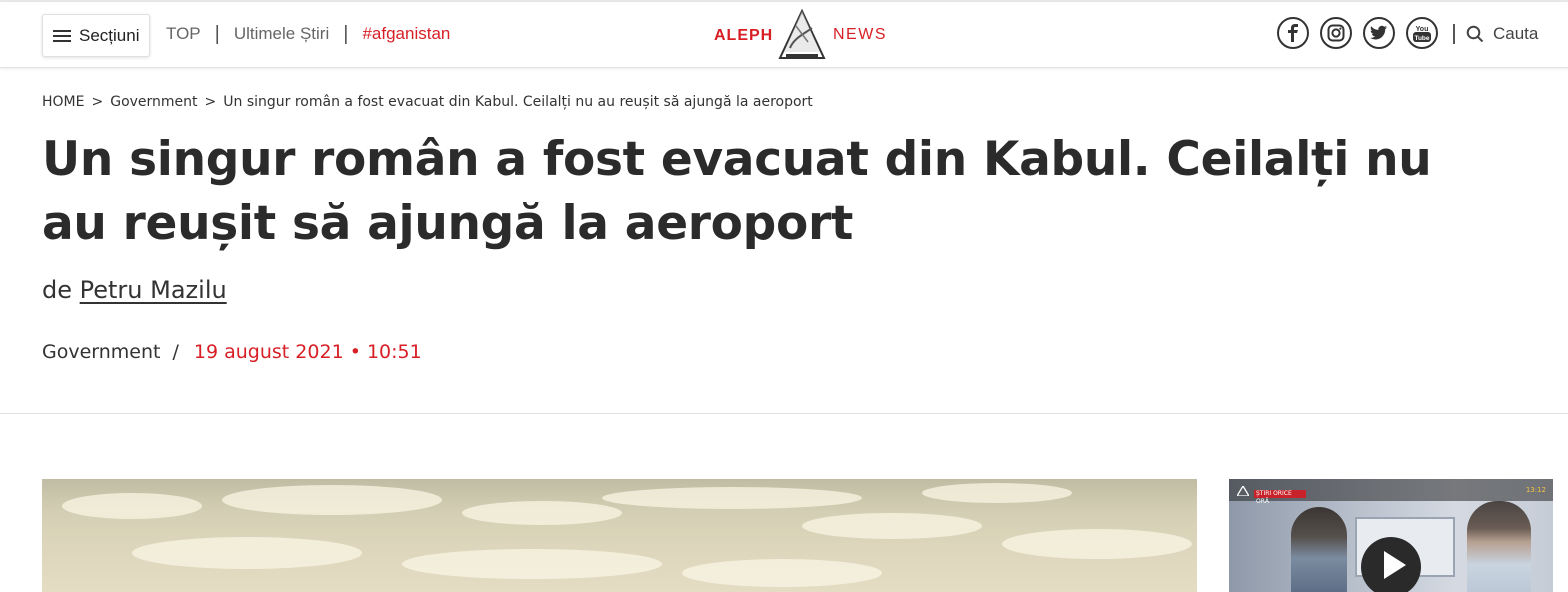 The image size is (1568, 592). Describe the element at coordinates (1516, 33) in the screenshot. I see `search-label: Cauta` at that location.